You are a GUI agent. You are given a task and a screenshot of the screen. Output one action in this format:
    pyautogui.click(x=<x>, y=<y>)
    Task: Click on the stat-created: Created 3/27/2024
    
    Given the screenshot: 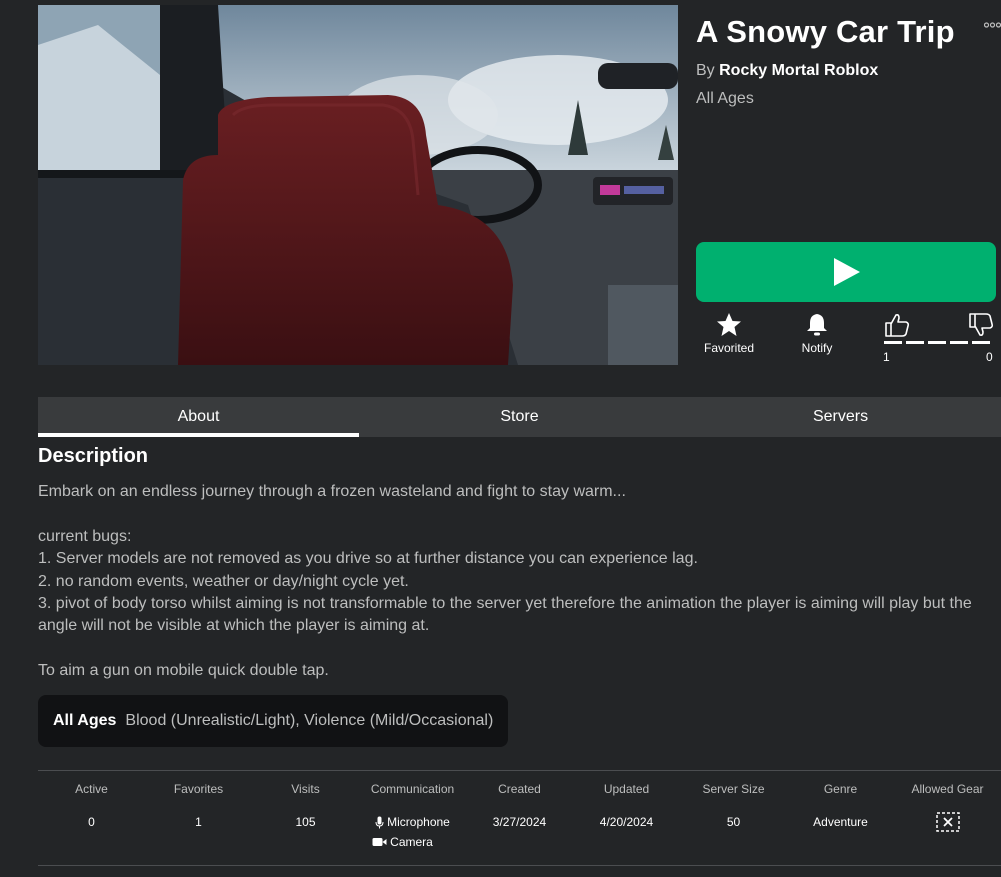 What is the action you would take?
    pyautogui.click(x=519, y=817)
    